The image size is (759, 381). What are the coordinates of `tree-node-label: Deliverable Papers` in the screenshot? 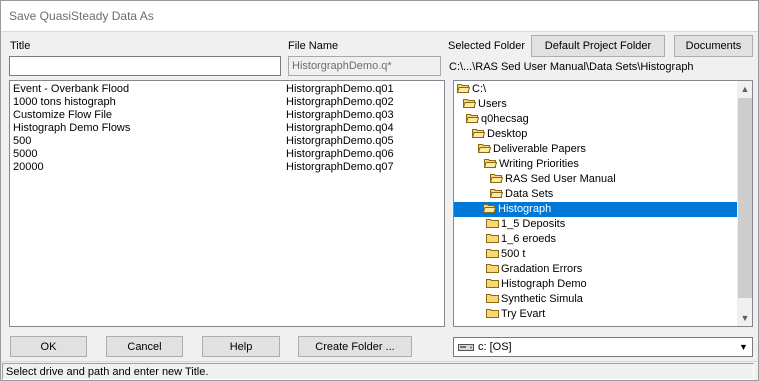 It's located at (539, 149).